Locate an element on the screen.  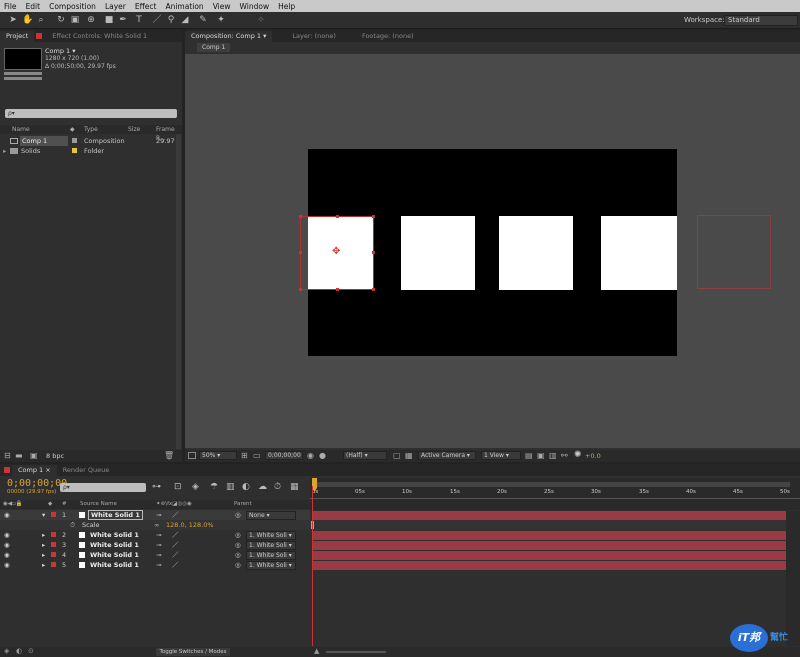
layer-switches-icon: ◈ is located at coordinates (6, 651).